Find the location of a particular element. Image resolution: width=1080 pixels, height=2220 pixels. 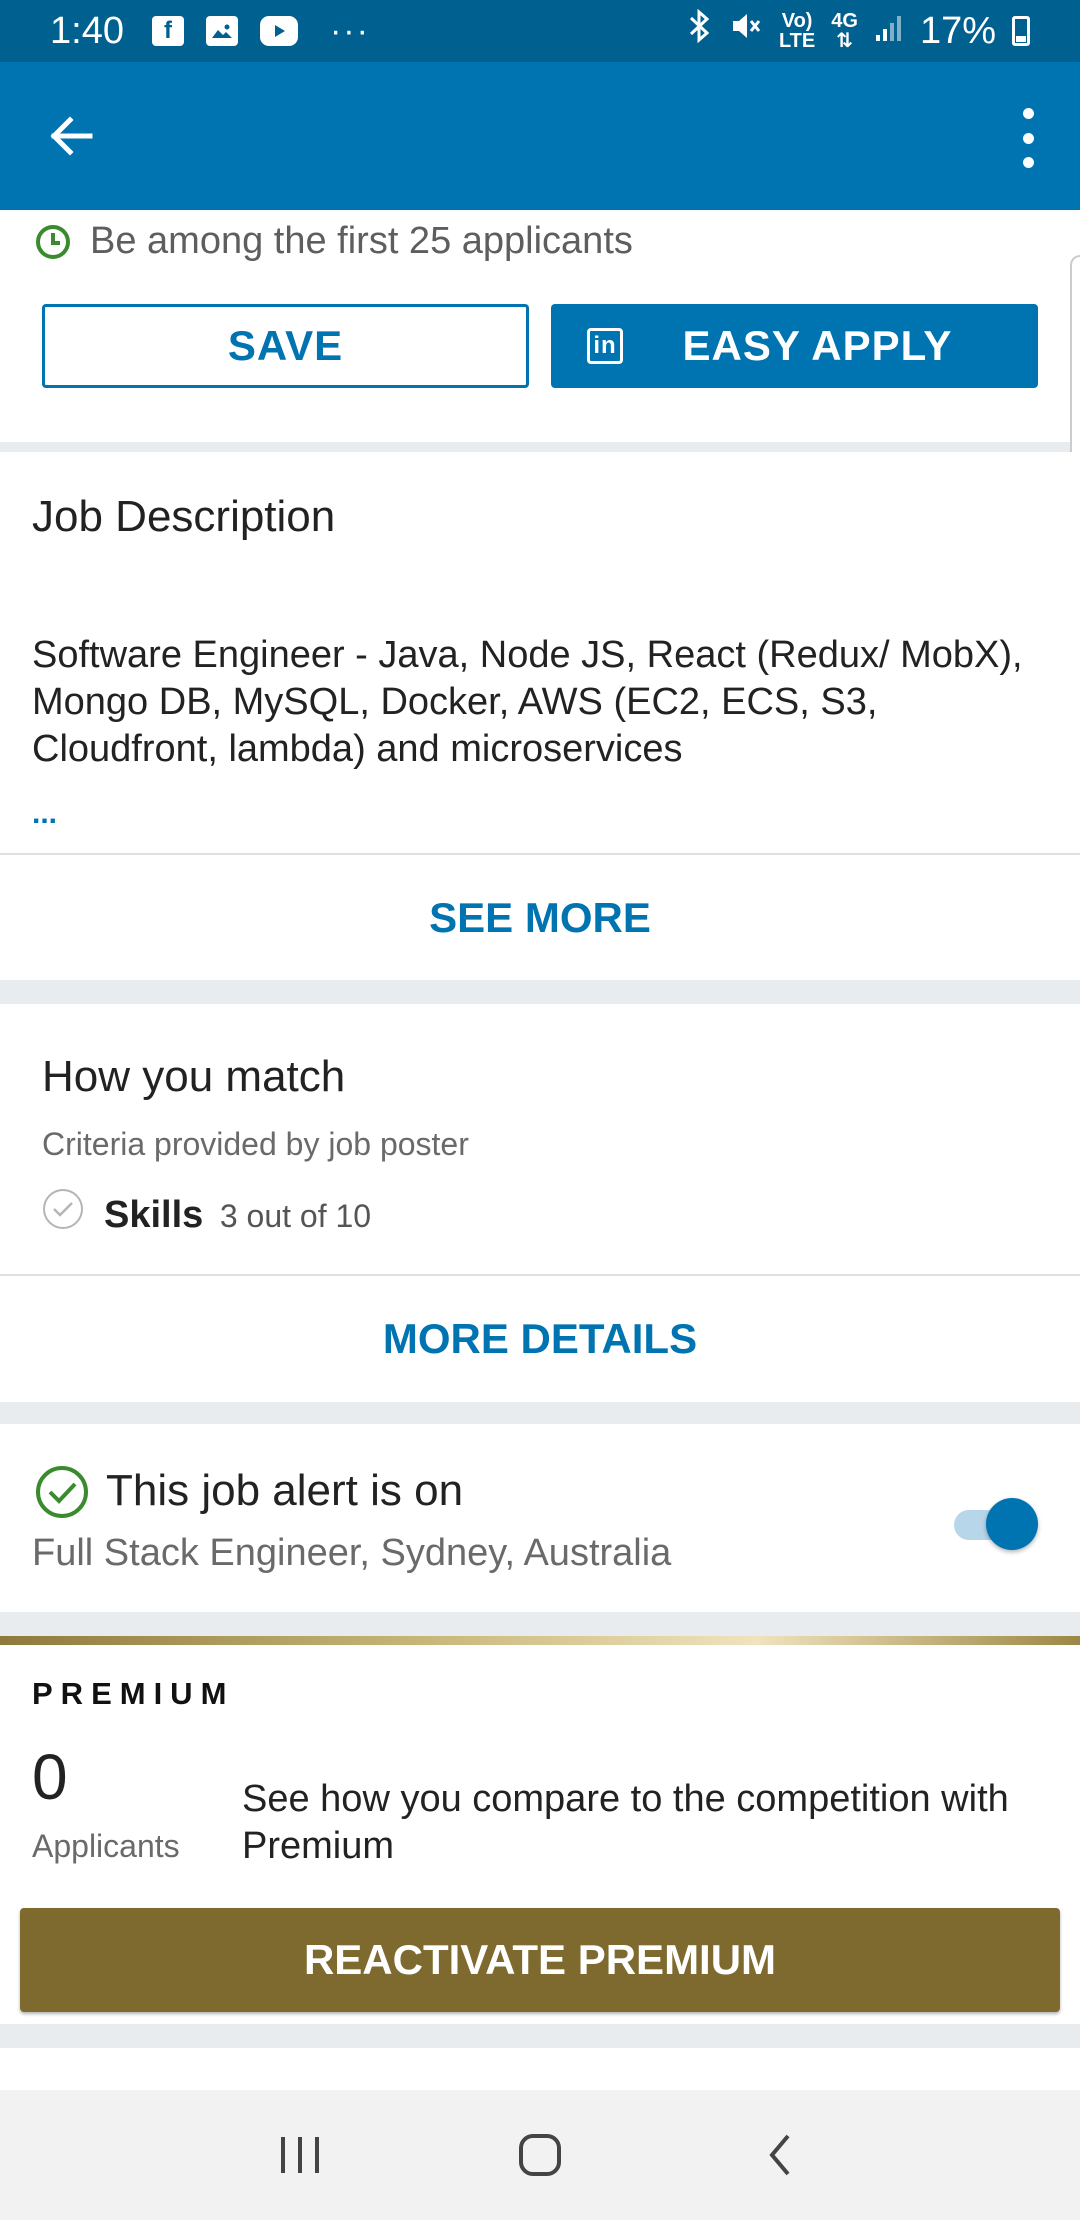

battery-icon is located at coordinates (1021, 31).